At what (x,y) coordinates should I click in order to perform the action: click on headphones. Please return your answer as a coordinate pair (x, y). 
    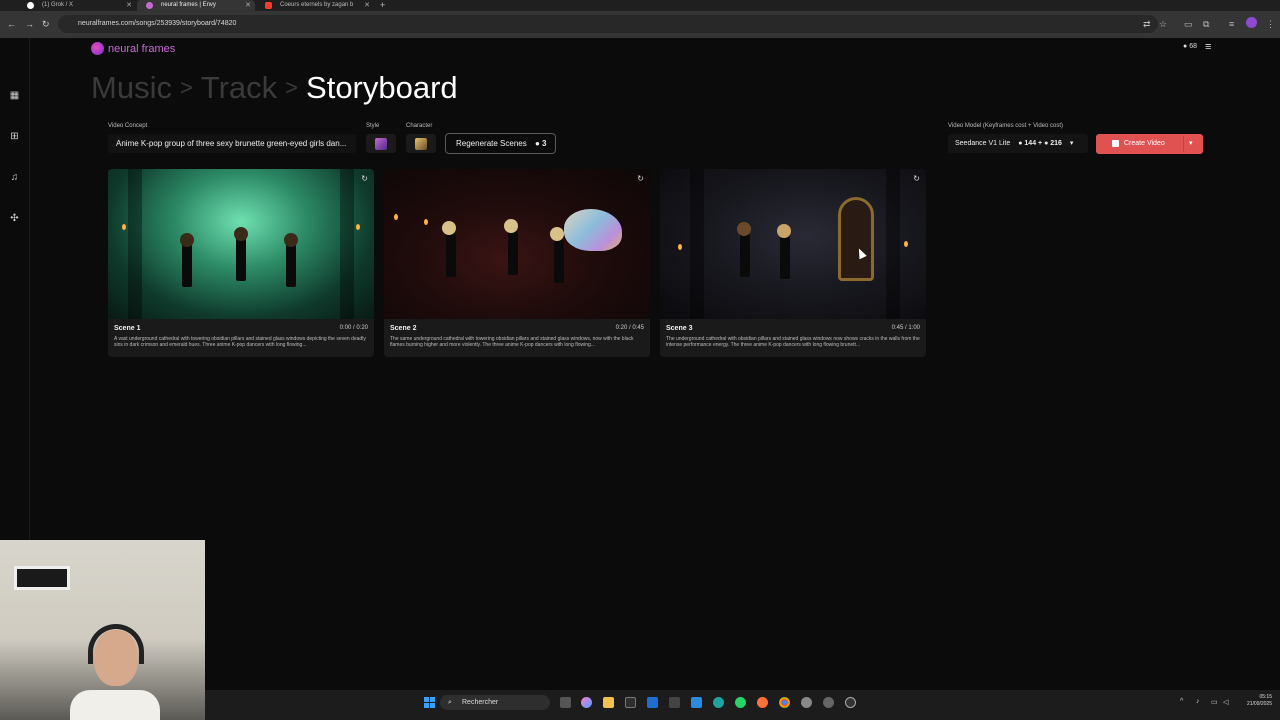
    Looking at the image, I should click on (116, 644).